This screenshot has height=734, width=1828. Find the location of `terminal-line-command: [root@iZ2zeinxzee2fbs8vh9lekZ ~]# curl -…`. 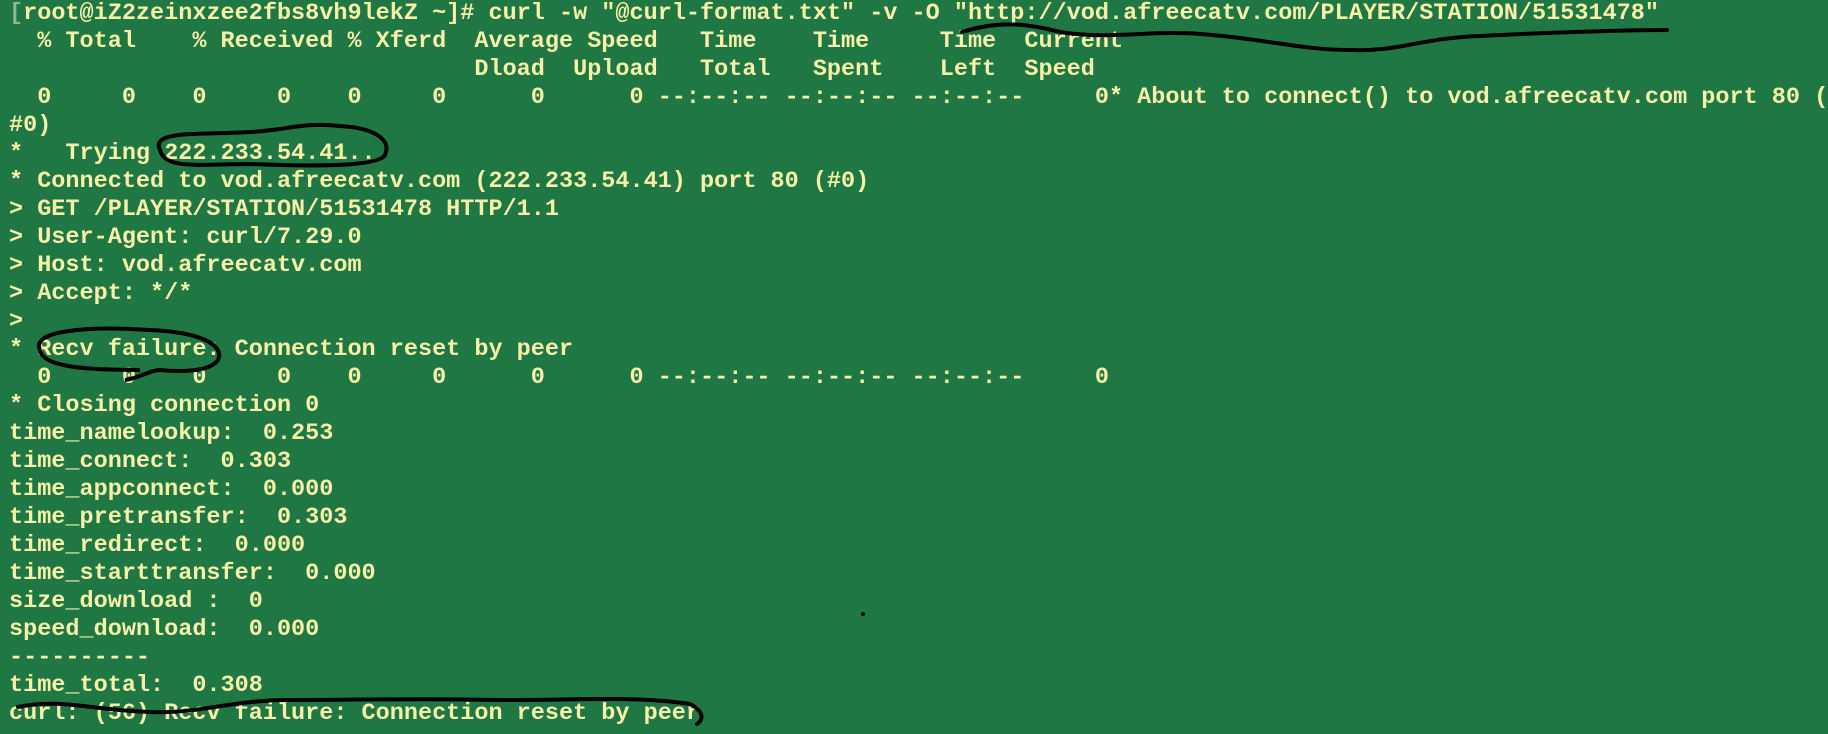

terminal-line-command: [root@iZ2zeinxzee2fbs8vh9lekZ ~]# curl -… is located at coordinates (834, 13).